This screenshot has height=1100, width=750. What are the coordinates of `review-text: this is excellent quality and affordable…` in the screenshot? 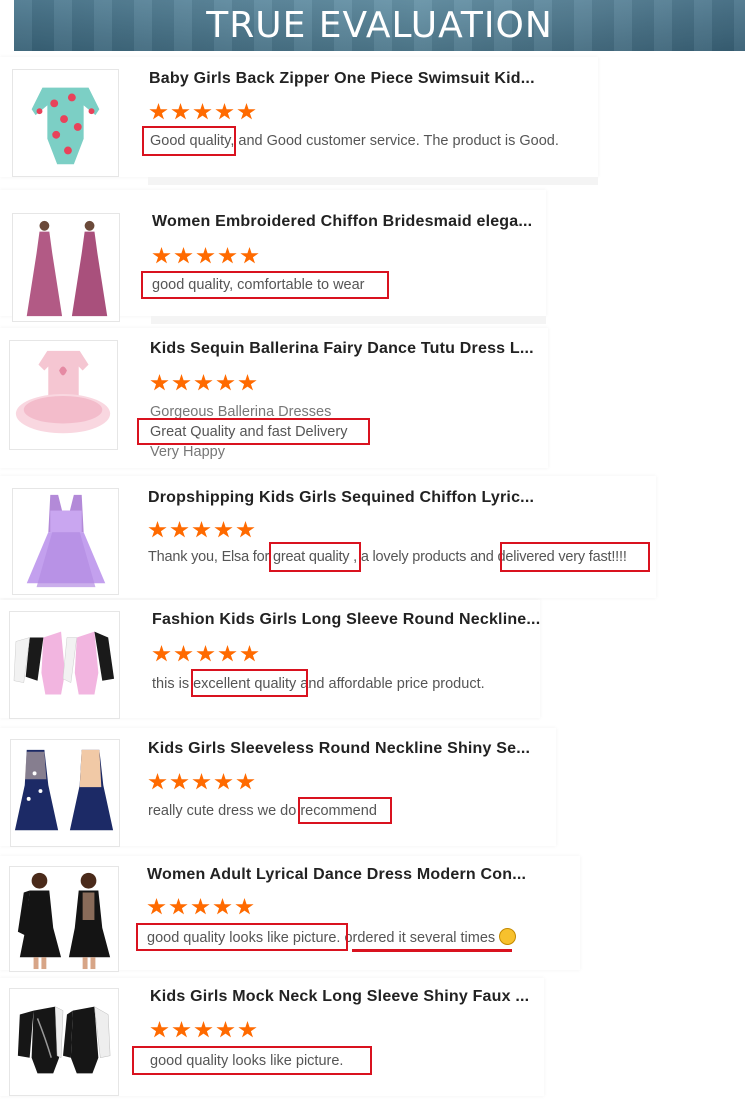 It's located at (318, 684).